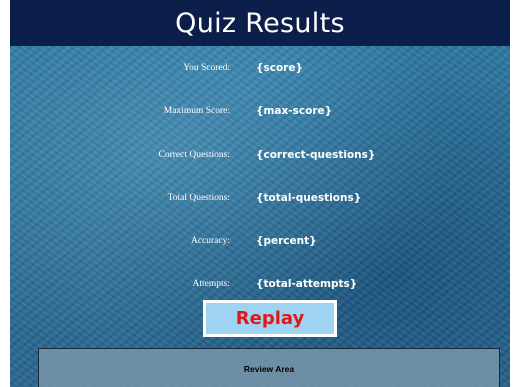  I want to click on review-area-label: Review Area, so click(269, 369).